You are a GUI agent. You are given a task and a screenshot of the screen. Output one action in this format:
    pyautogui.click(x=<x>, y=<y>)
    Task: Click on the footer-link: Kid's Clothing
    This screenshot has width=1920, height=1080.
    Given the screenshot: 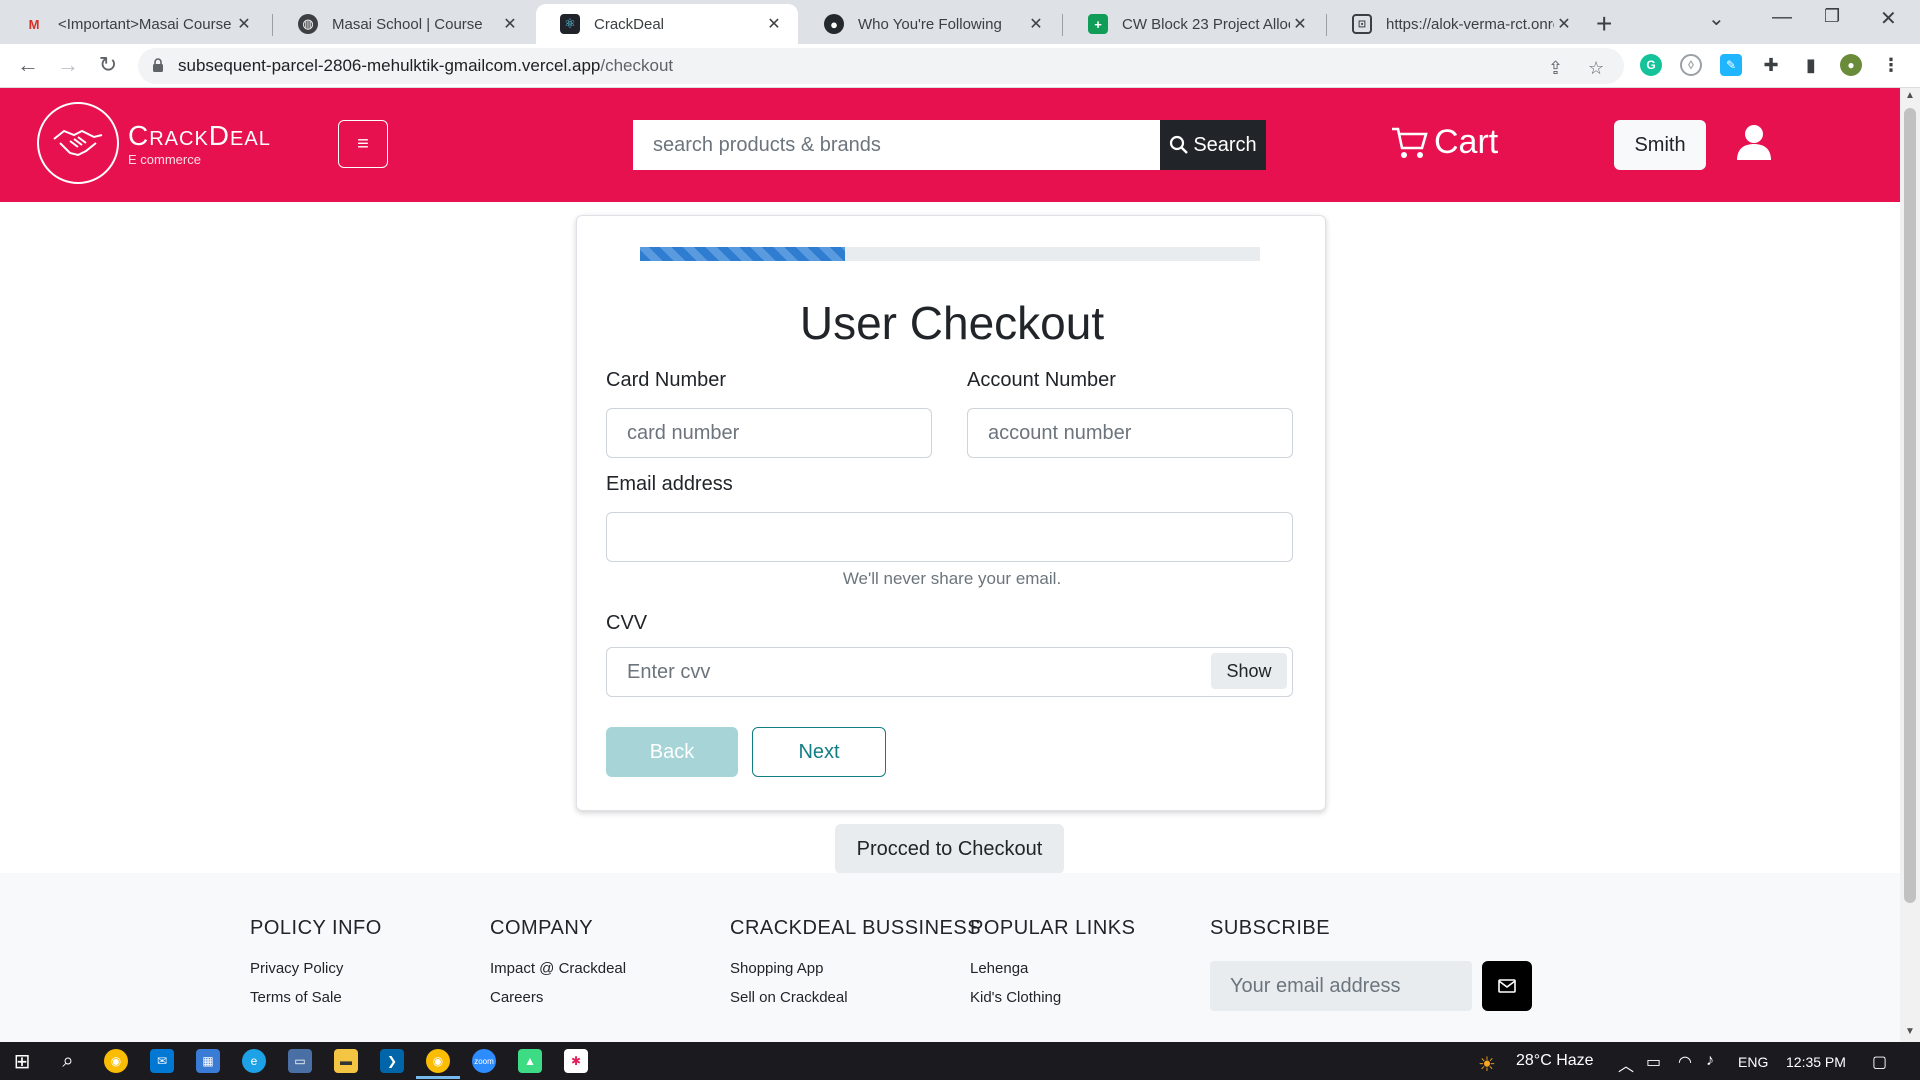 What is the action you would take?
    pyautogui.click(x=1052, y=997)
    